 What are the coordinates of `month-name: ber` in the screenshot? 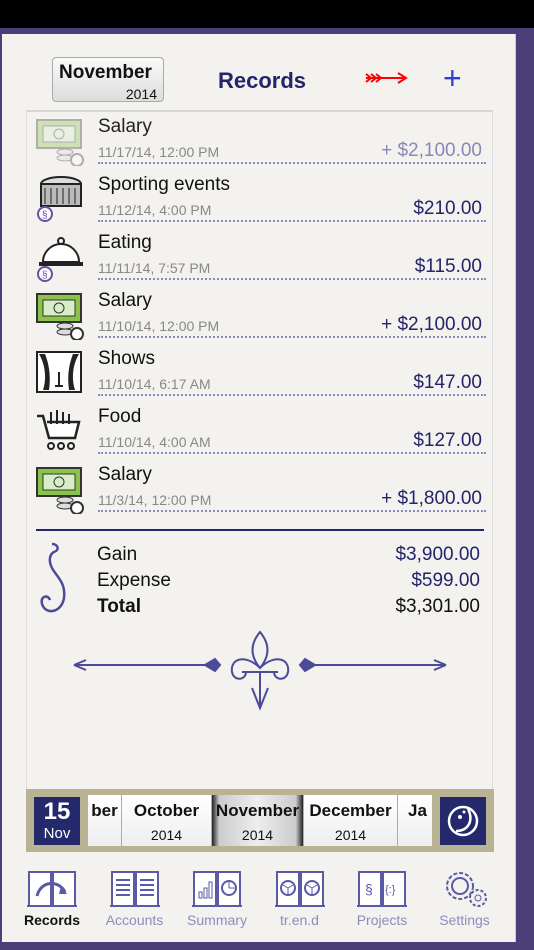 It's located at (104, 810).